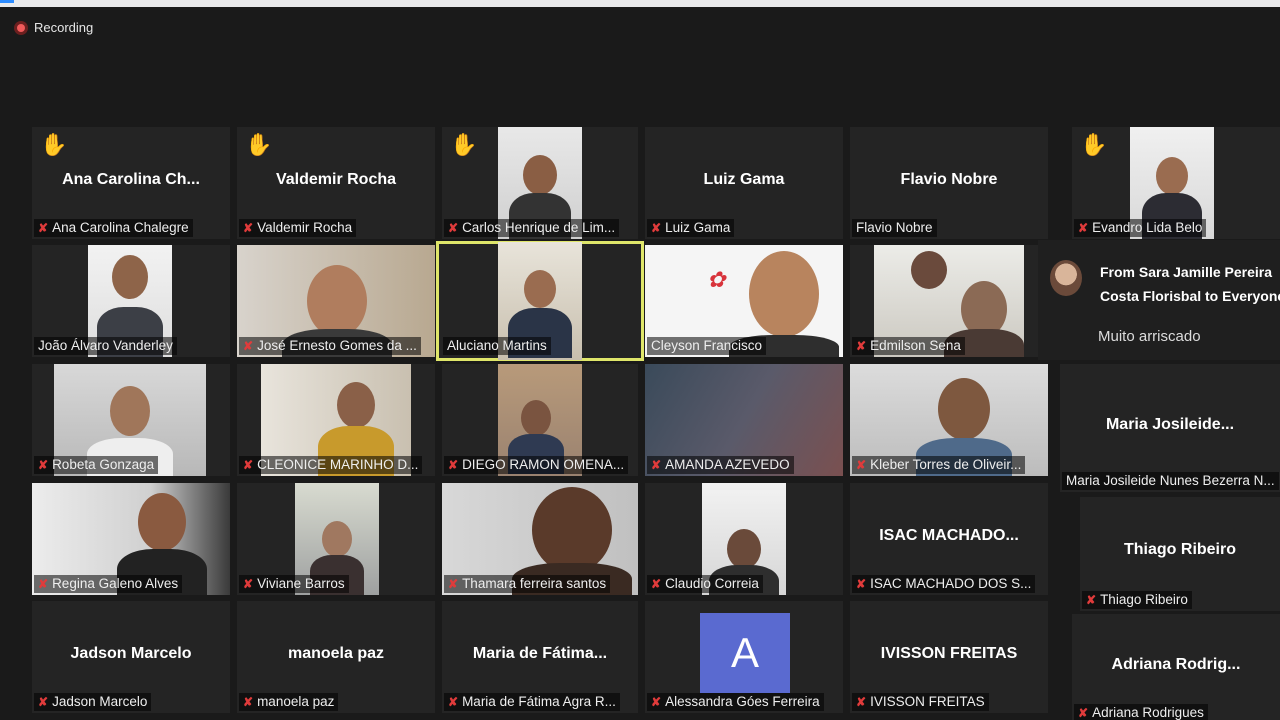 The image size is (1280, 720). I want to click on participant-name-label: ✘ Jadson Marcelo, so click(93, 702).